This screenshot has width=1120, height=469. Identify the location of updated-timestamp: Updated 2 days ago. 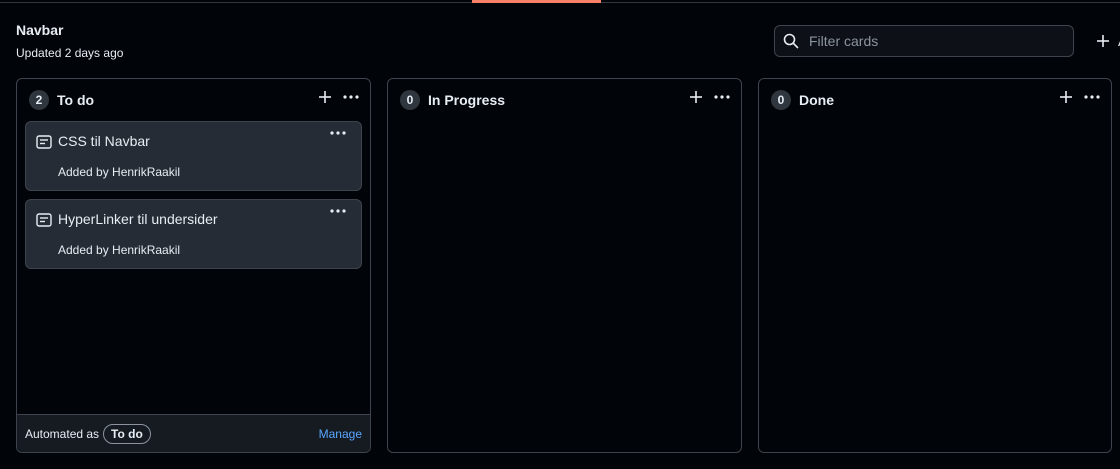
(70, 53).